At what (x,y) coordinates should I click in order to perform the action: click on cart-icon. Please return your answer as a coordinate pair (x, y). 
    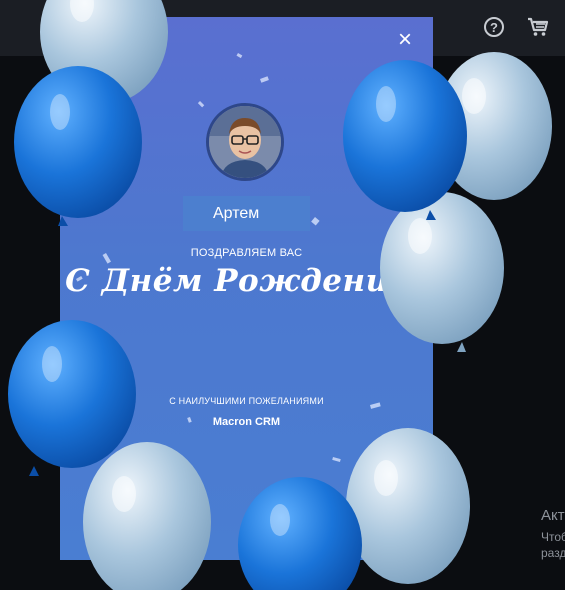
    Looking at the image, I should click on (538, 27).